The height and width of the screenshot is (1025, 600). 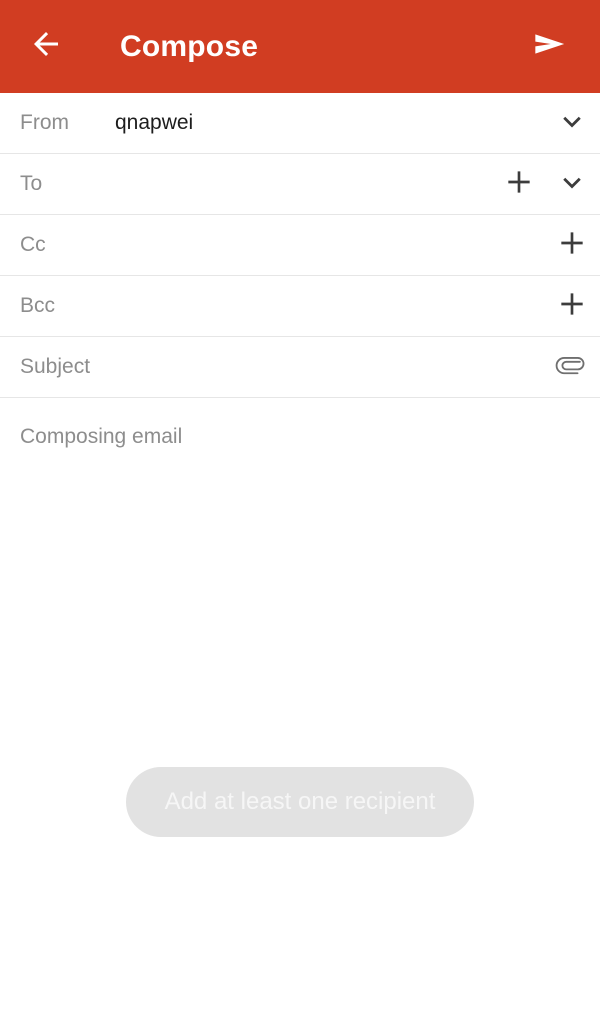 I want to click on cc-row-actions, so click(x=572, y=245).